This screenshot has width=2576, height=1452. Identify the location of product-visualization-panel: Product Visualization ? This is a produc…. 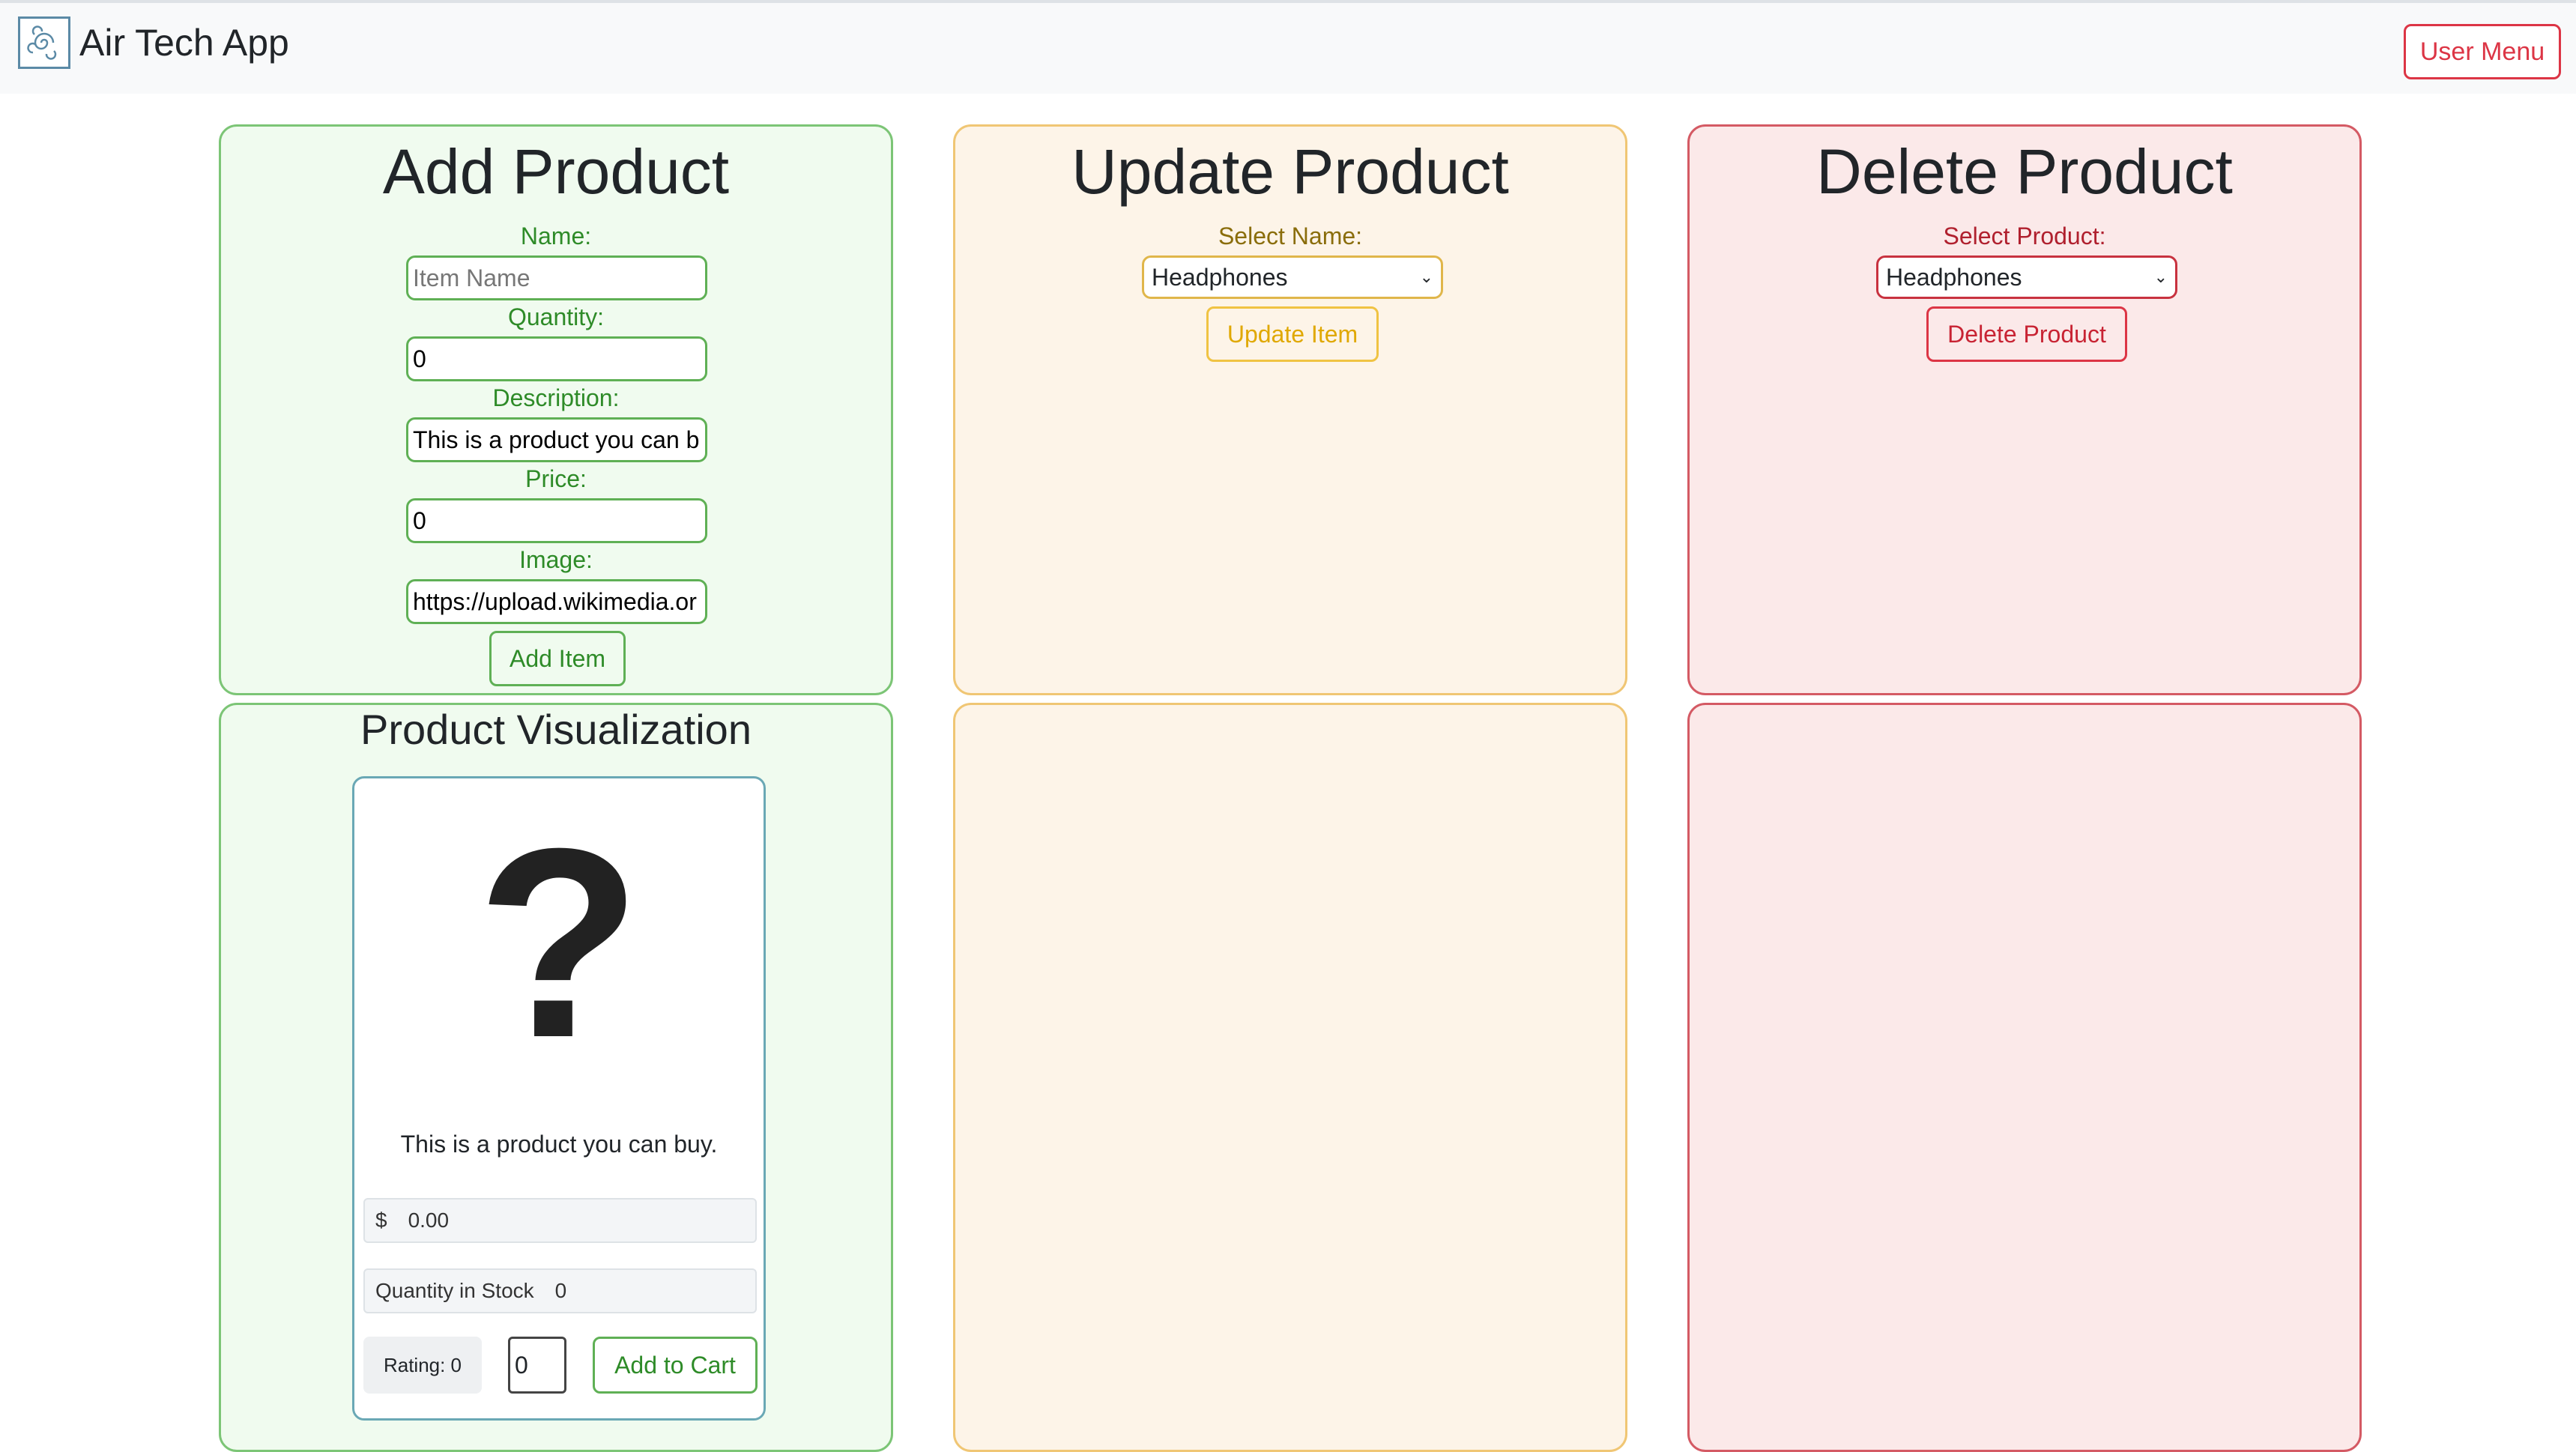
(556, 1077).